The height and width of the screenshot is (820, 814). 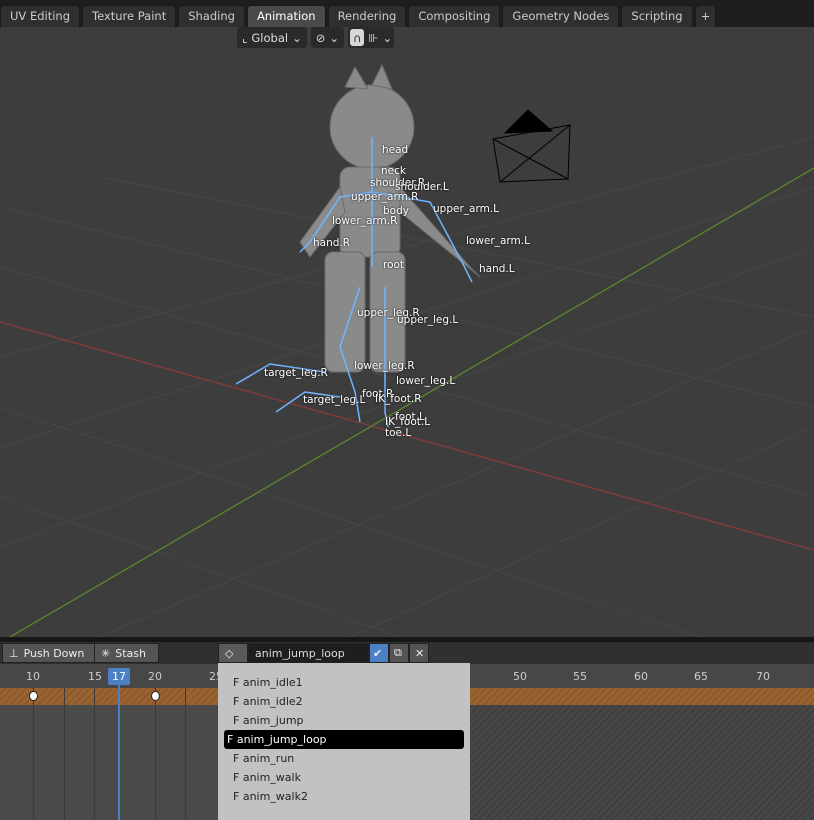 I want to click on push-down-icon: ⊥, so click(x=14, y=653).